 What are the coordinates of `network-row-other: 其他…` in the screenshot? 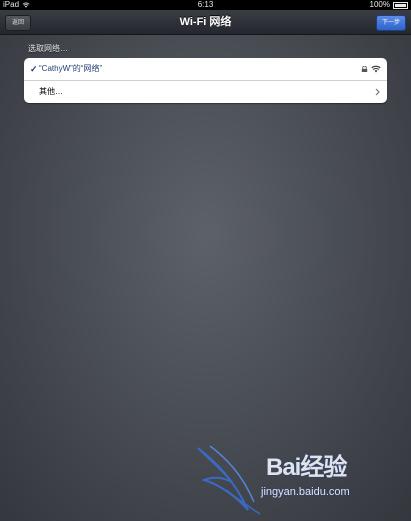 It's located at (205, 92).